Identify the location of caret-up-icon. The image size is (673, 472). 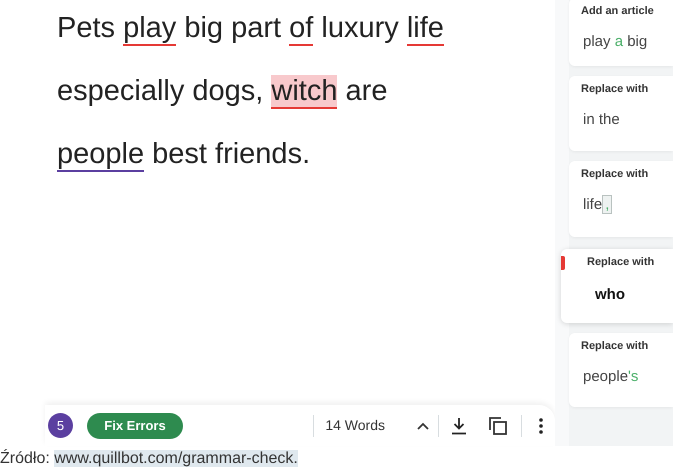
(423, 426).